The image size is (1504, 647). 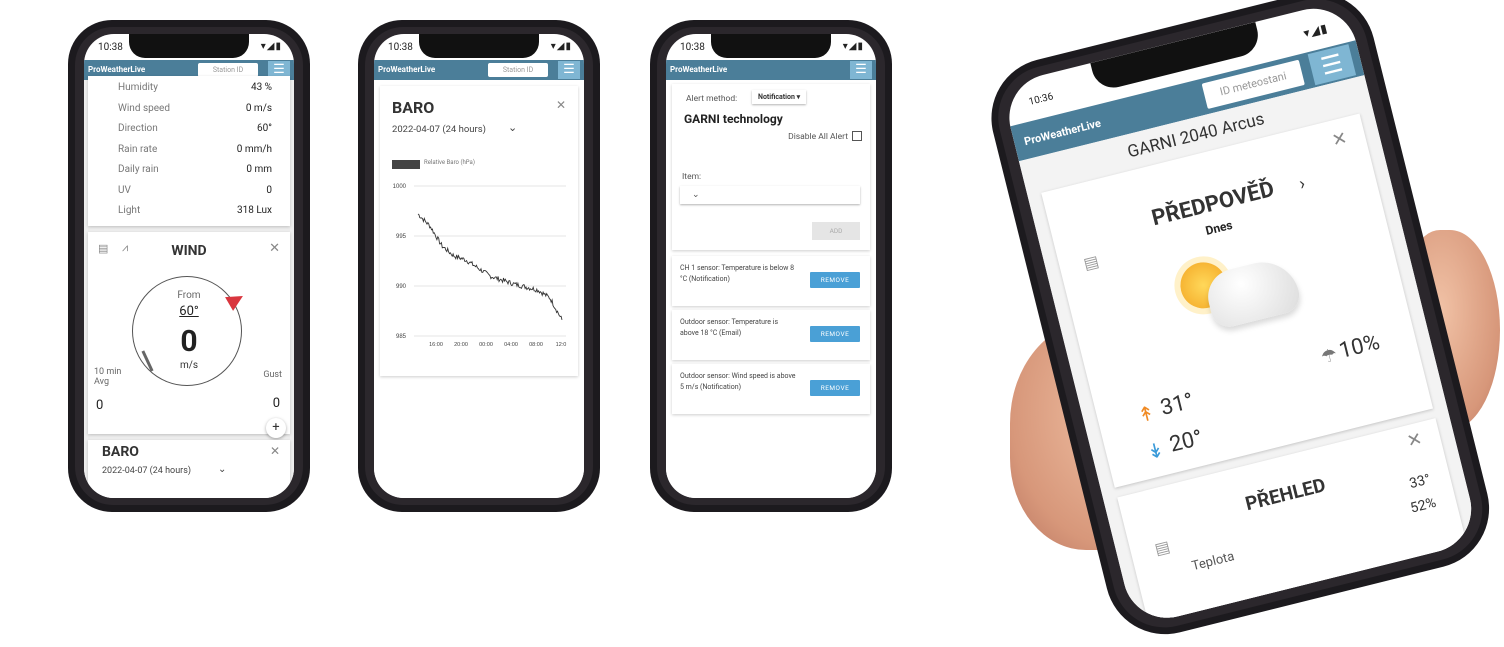 I want to click on legend-label: Relative Baro (hPa), so click(x=449, y=162).